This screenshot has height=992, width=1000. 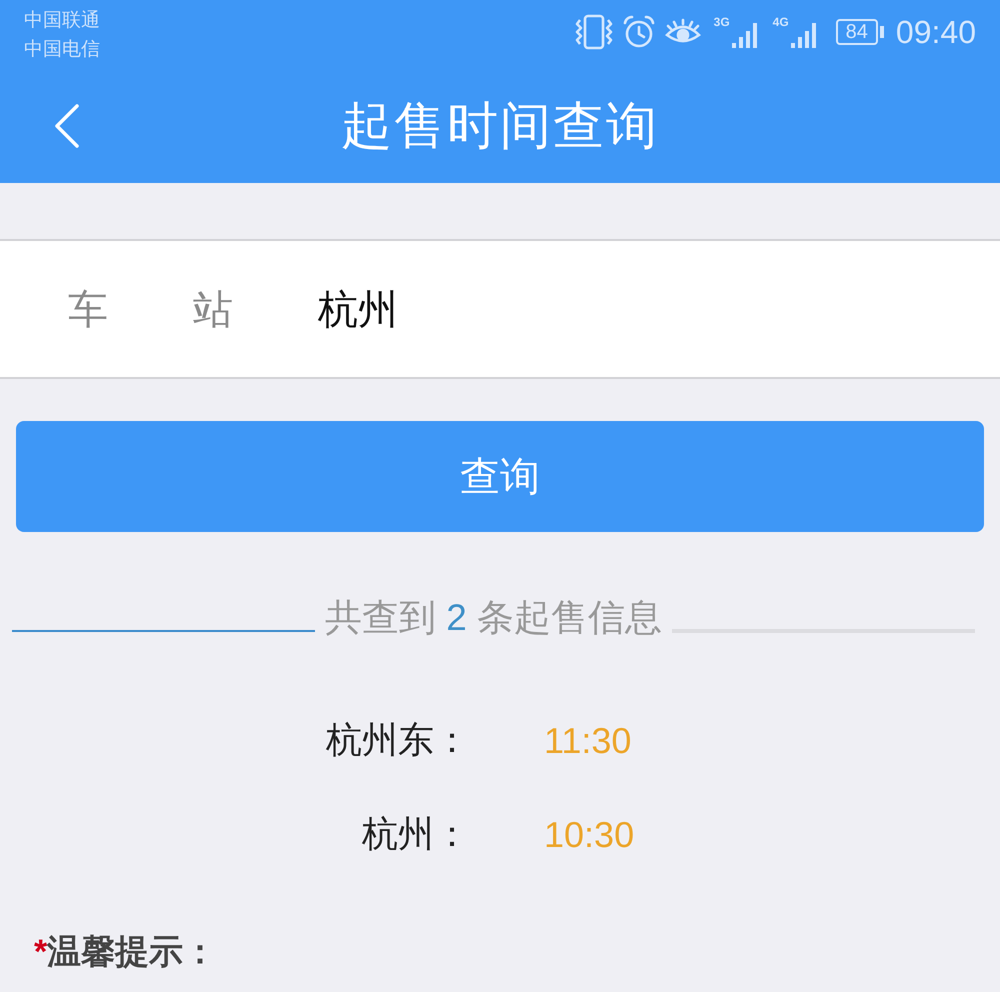 What do you see at coordinates (500, 309) in the screenshot?
I see `station-field: 车 站 杭州` at bounding box center [500, 309].